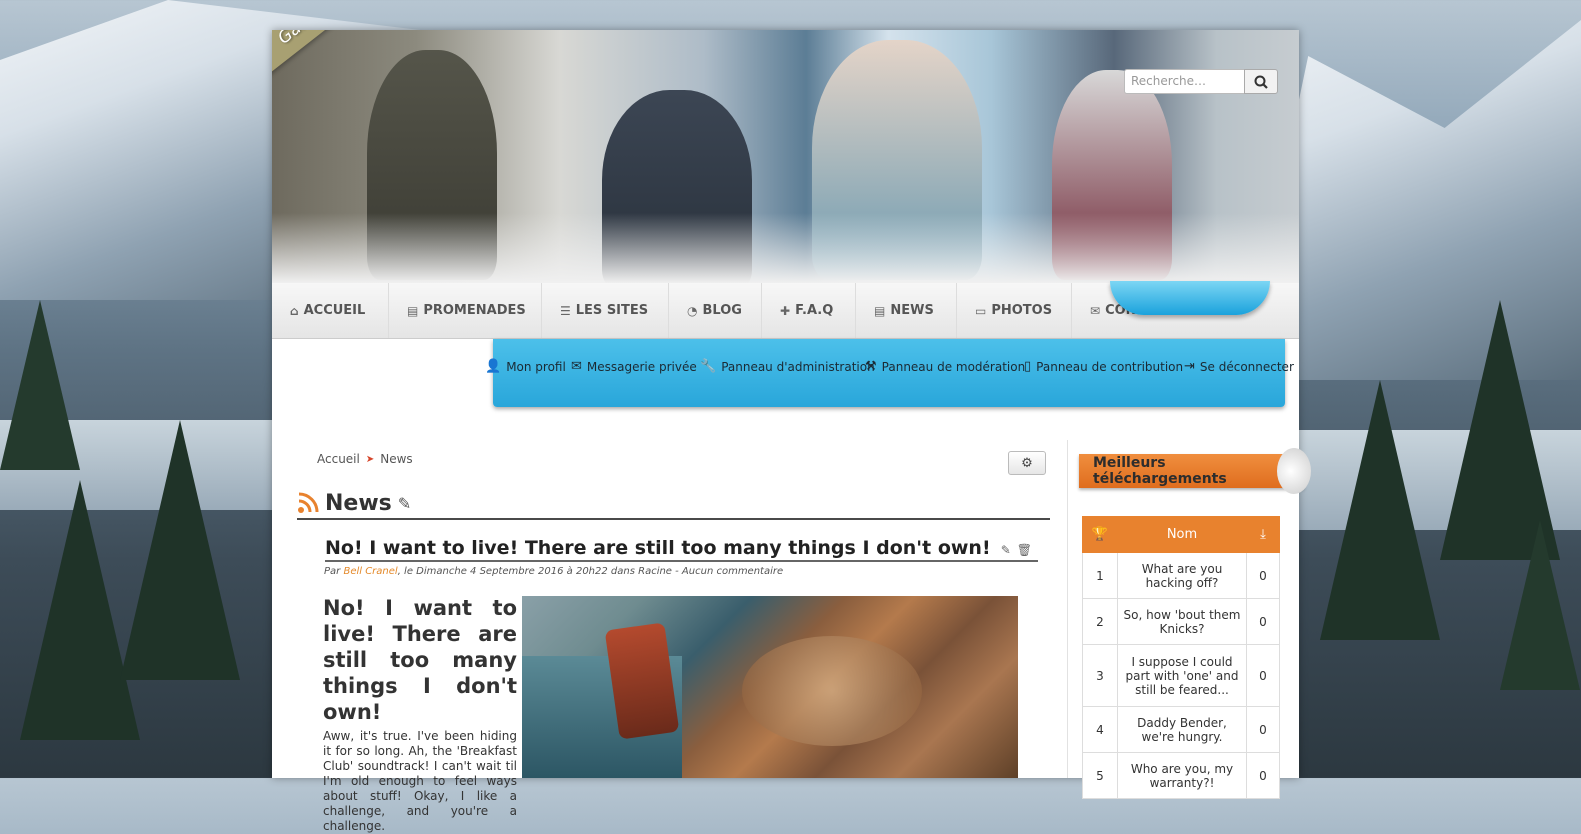 This screenshot has width=1581, height=834. What do you see at coordinates (1022, 310) in the screenshot?
I see `nav-label: PHOTOS` at bounding box center [1022, 310].